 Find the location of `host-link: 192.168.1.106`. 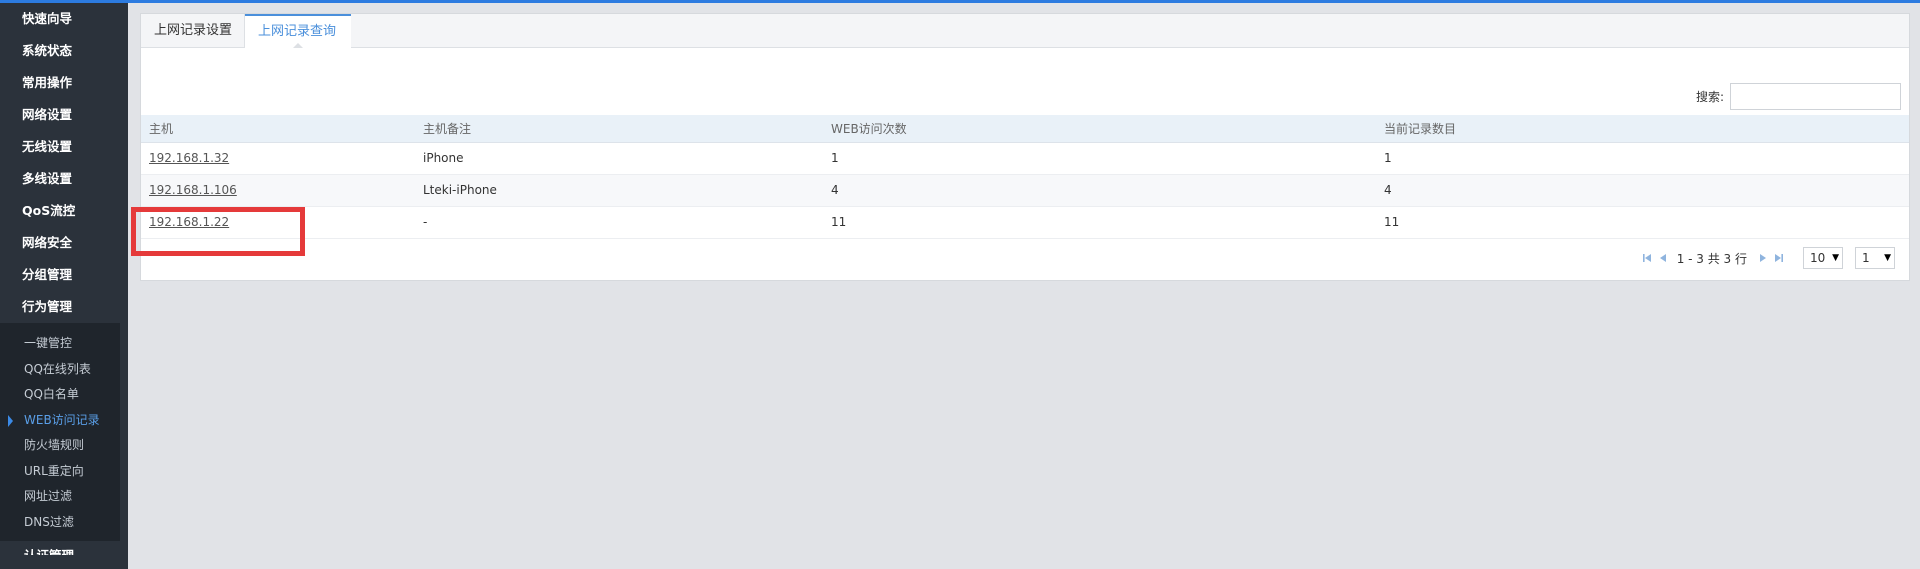

host-link: 192.168.1.106 is located at coordinates (193, 190).